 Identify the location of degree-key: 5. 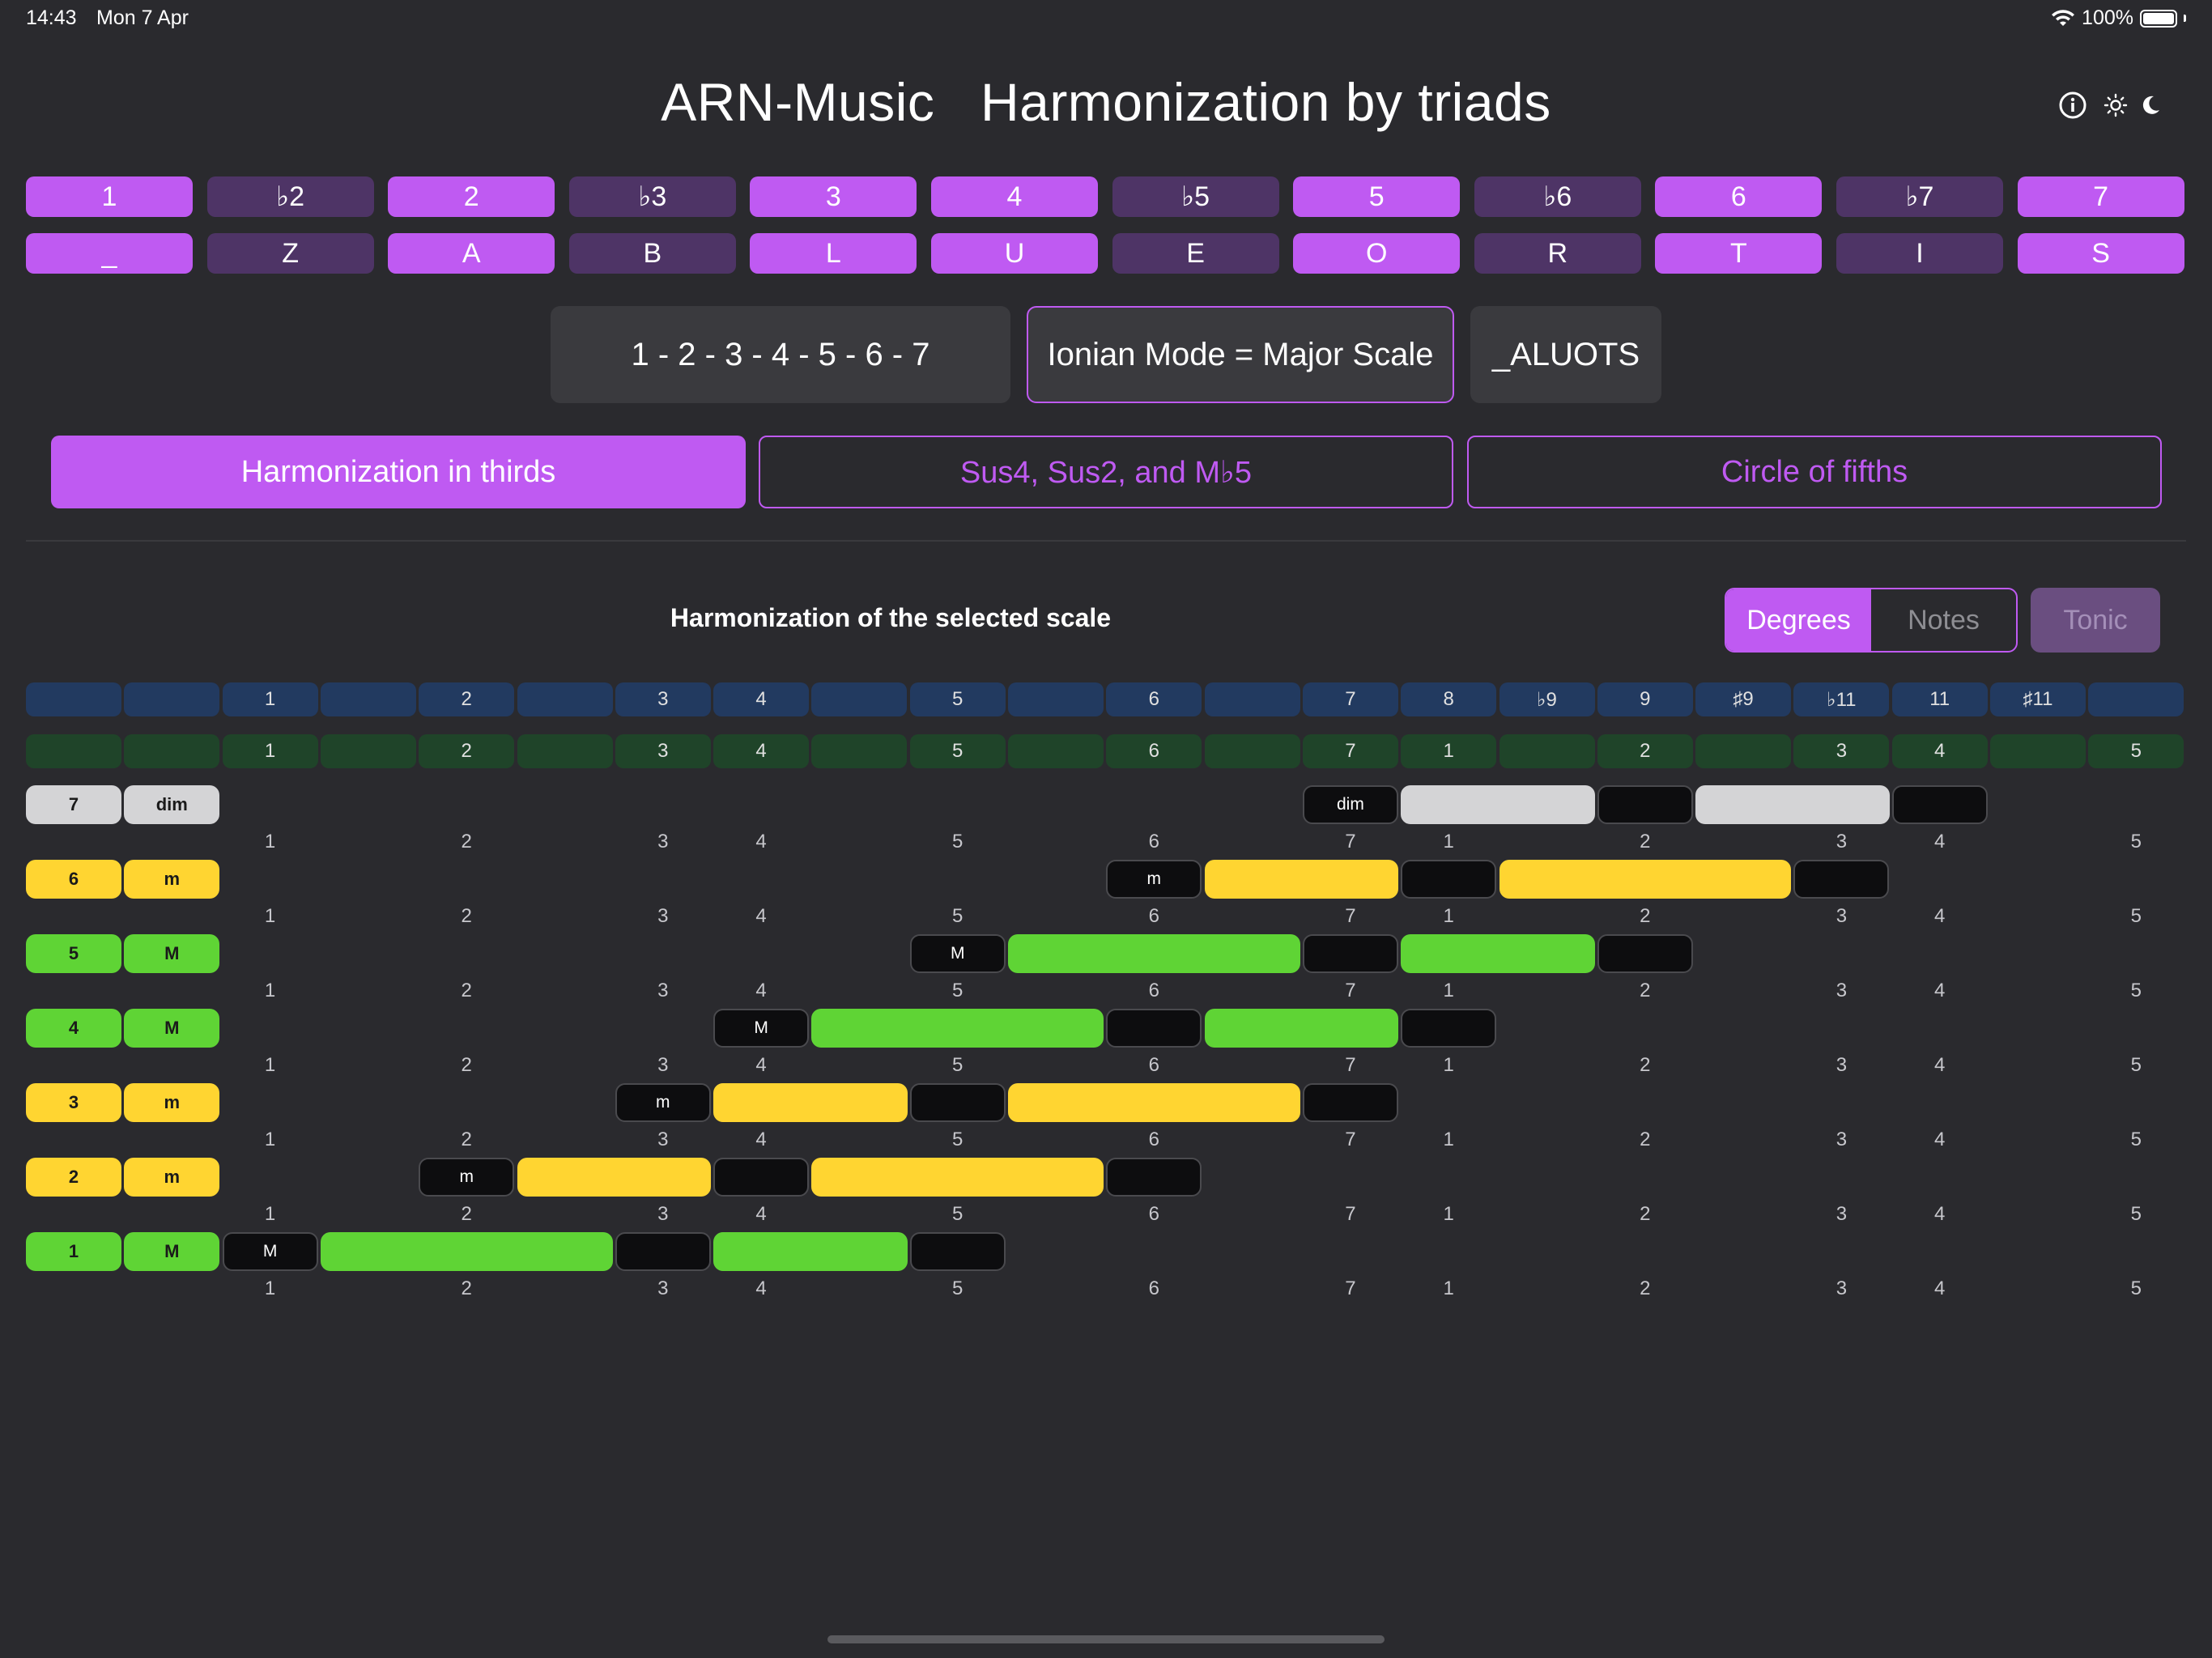
(1377, 196).